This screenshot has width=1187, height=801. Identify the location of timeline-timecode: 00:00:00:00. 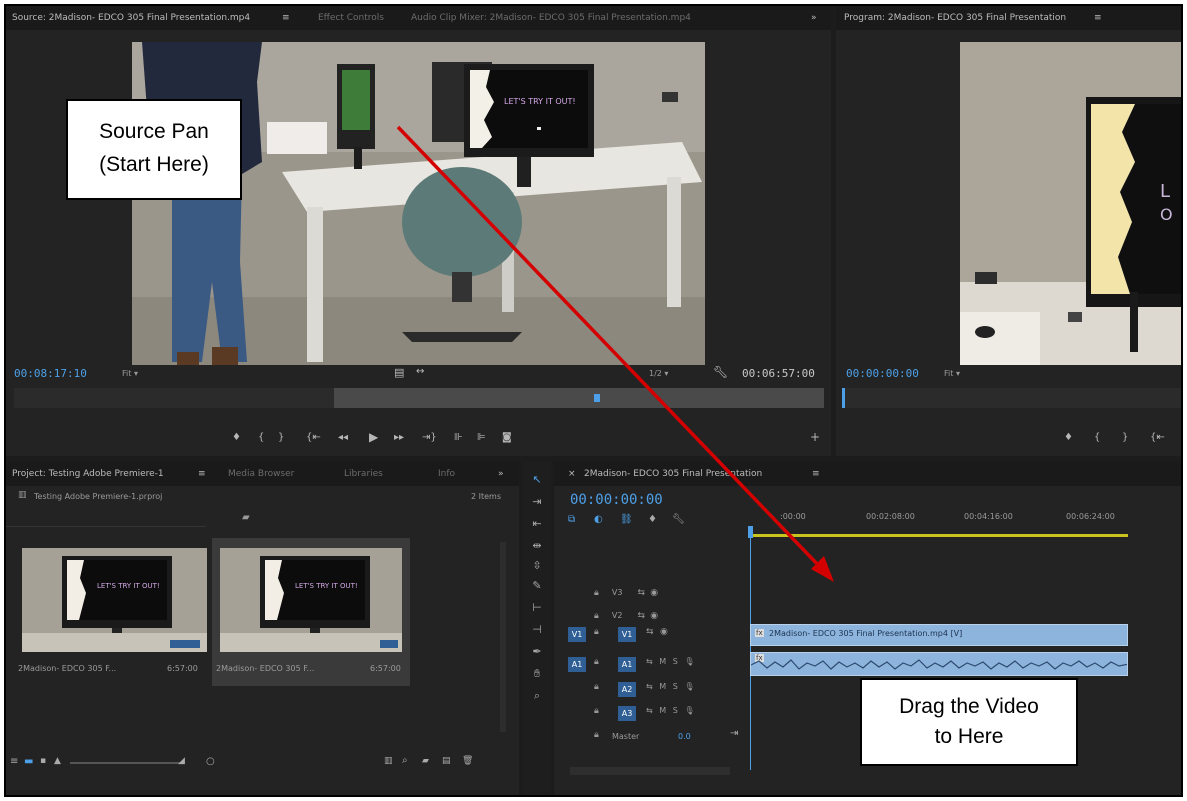
(616, 500).